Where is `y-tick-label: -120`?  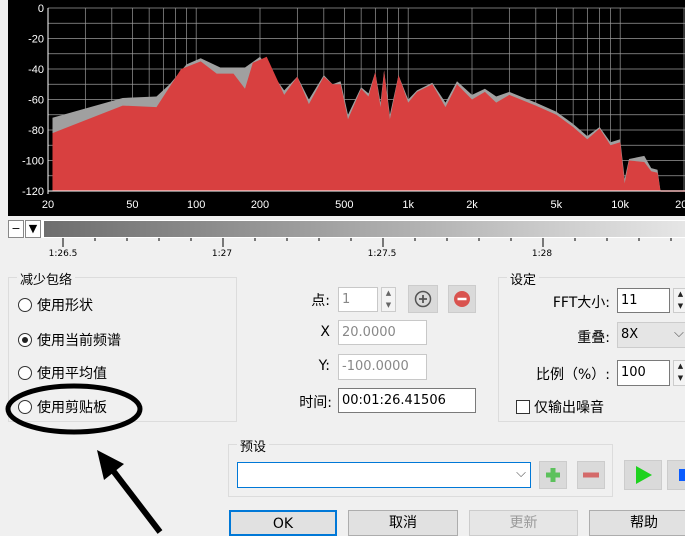
y-tick-label: -120 is located at coordinates (33, 192).